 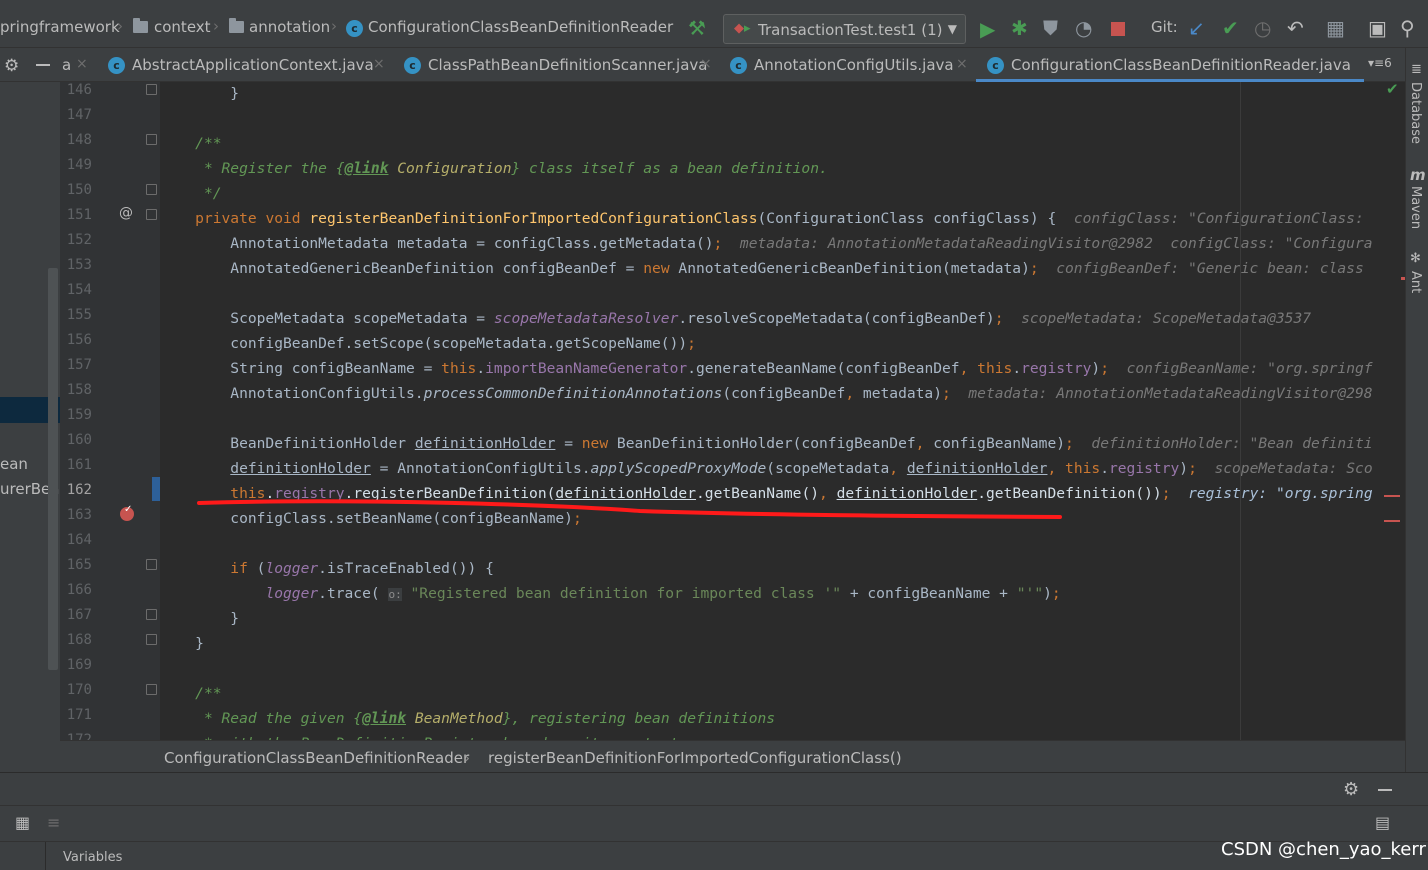 What do you see at coordinates (79, 290) in the screenshot?
I see `line-number: 154` at bounding box center [79, 290].